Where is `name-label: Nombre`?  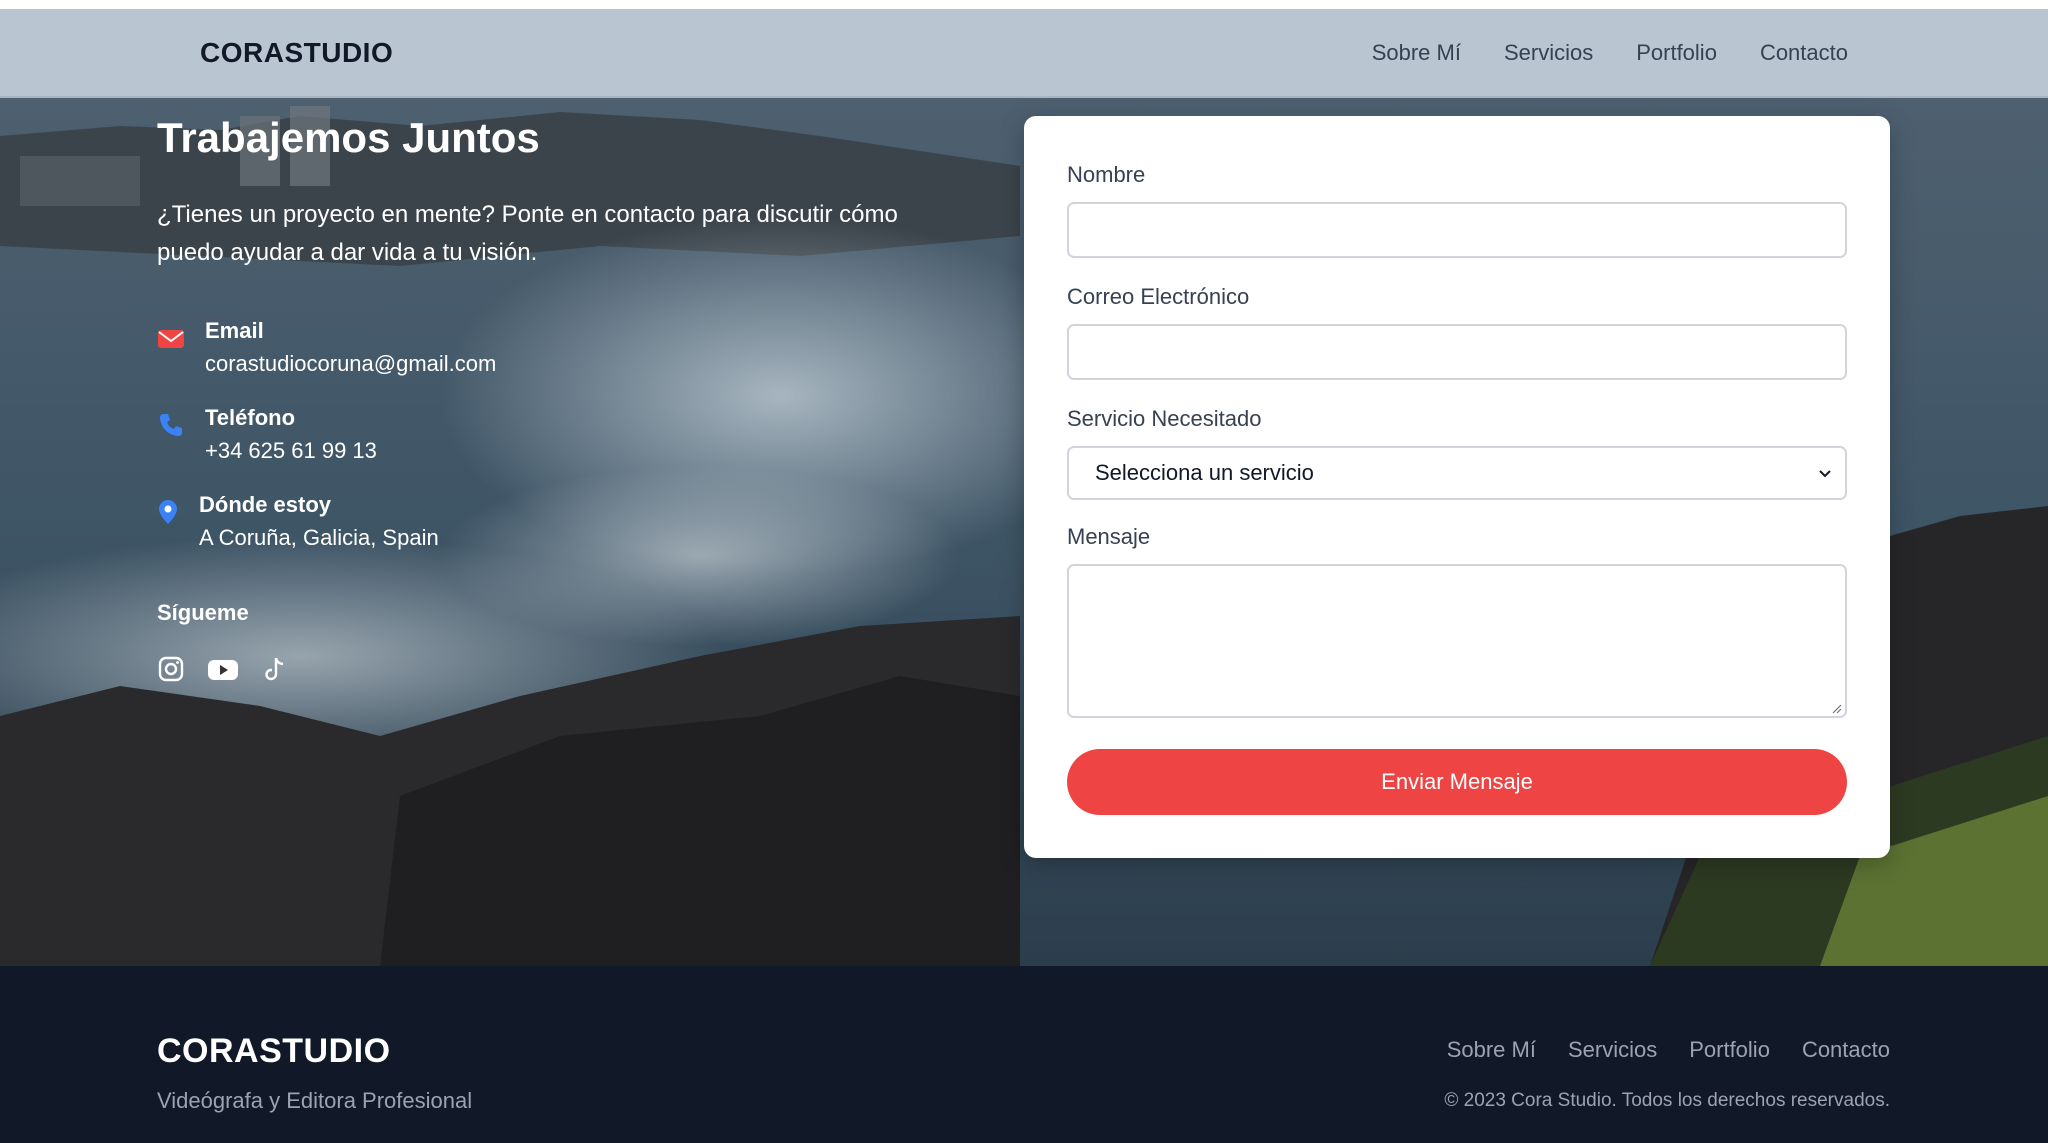
name-label: Nombre is located at coordinates (1106, 174).